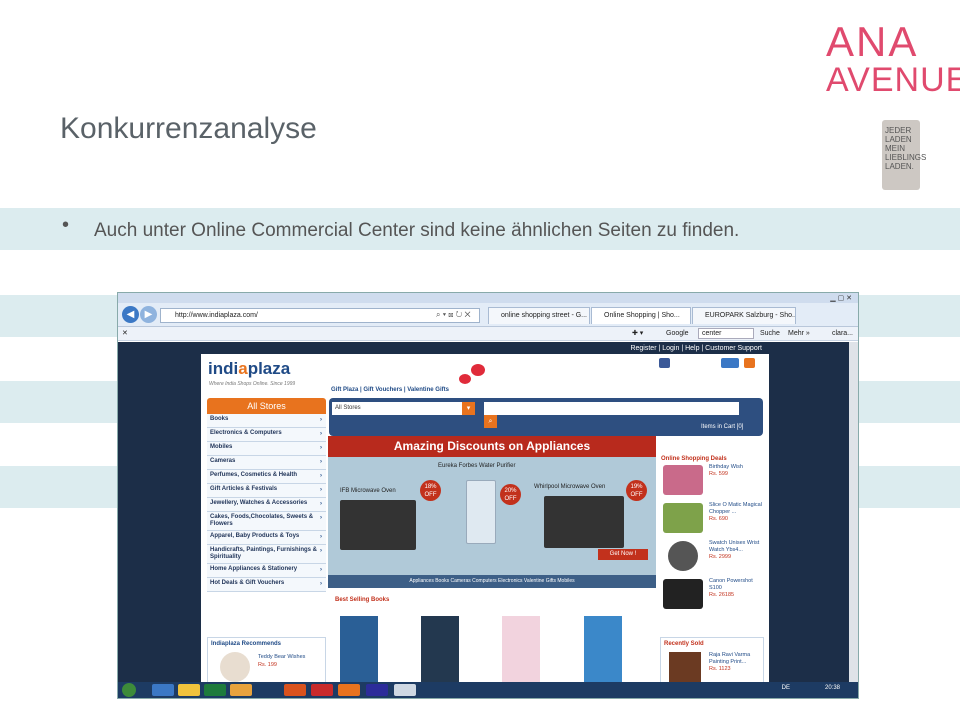  Describe the element at coordinates (254, 569) in the screenshot. I see `store-label: Home Appliances & Stationery` at that location.